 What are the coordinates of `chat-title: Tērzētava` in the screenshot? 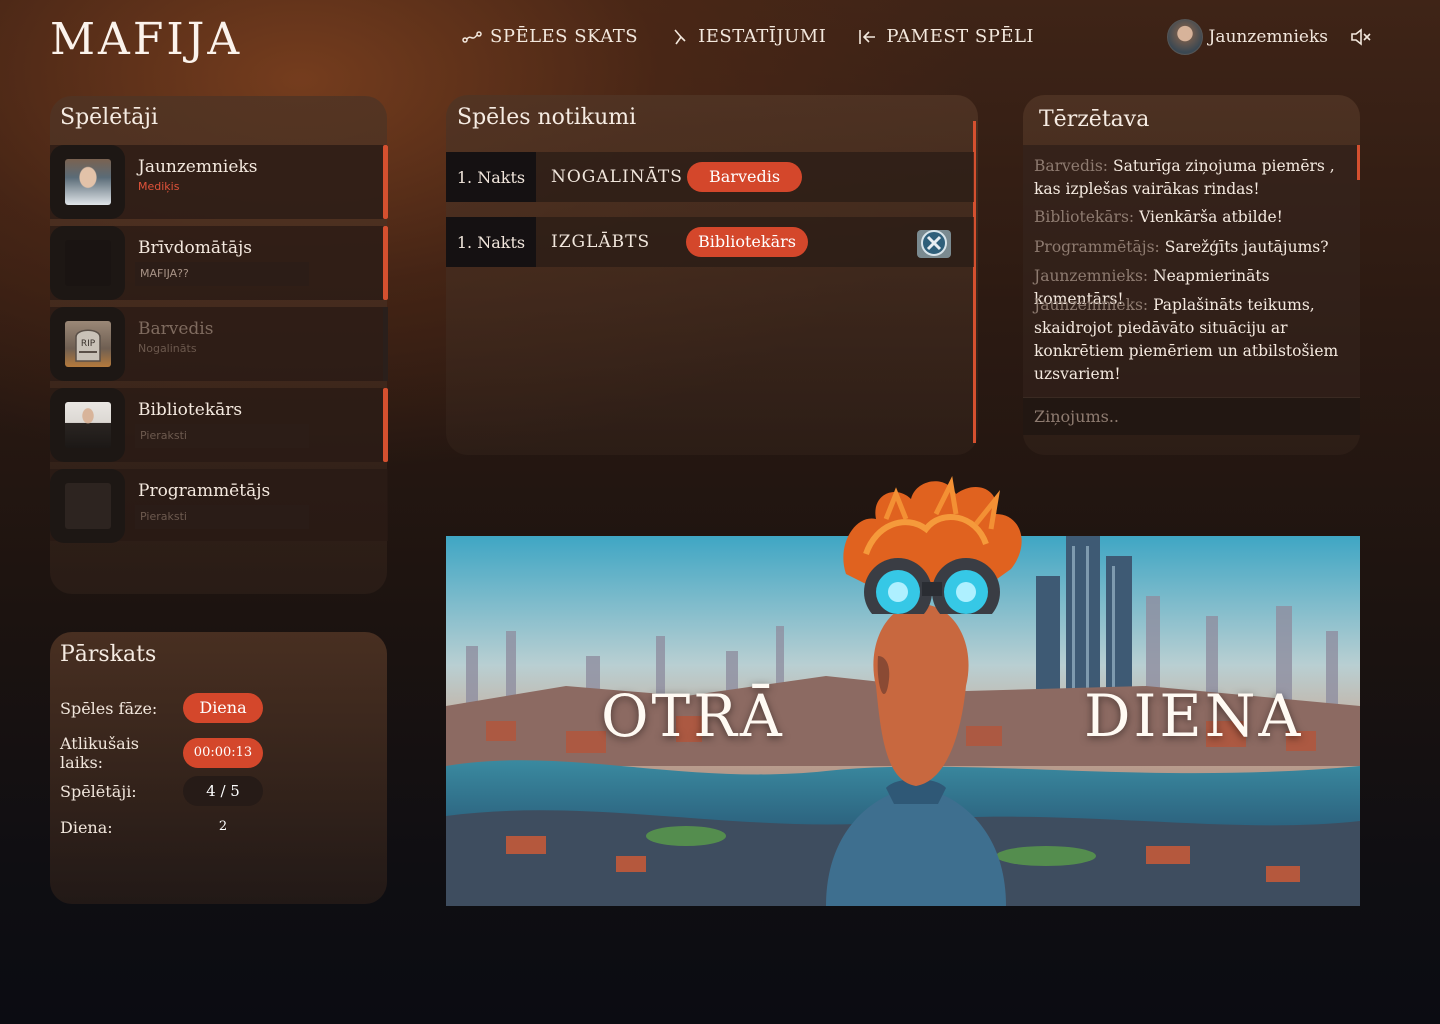 It's located at (1094, 119).